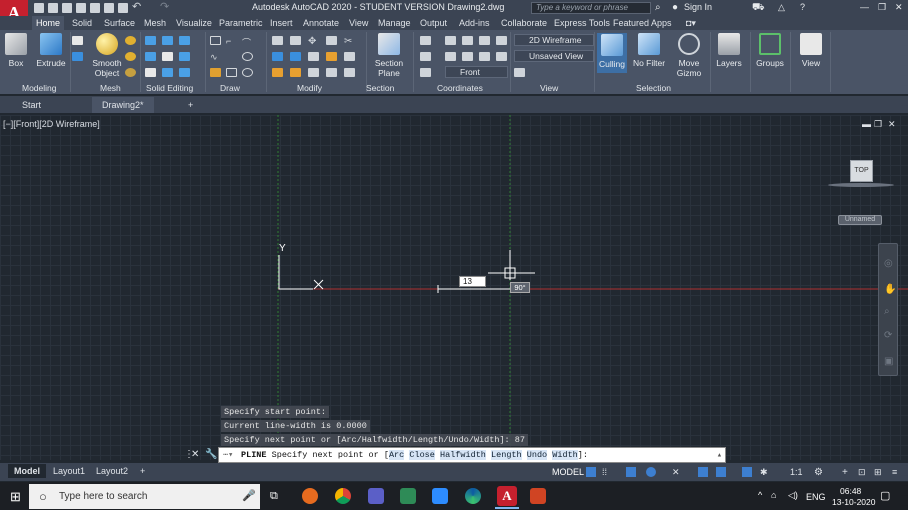 The image size is (908, 510). What do you see at coordinates (343, 496) in the screenshot?
I see `chrome-icon` at bounding box center [343, 496].